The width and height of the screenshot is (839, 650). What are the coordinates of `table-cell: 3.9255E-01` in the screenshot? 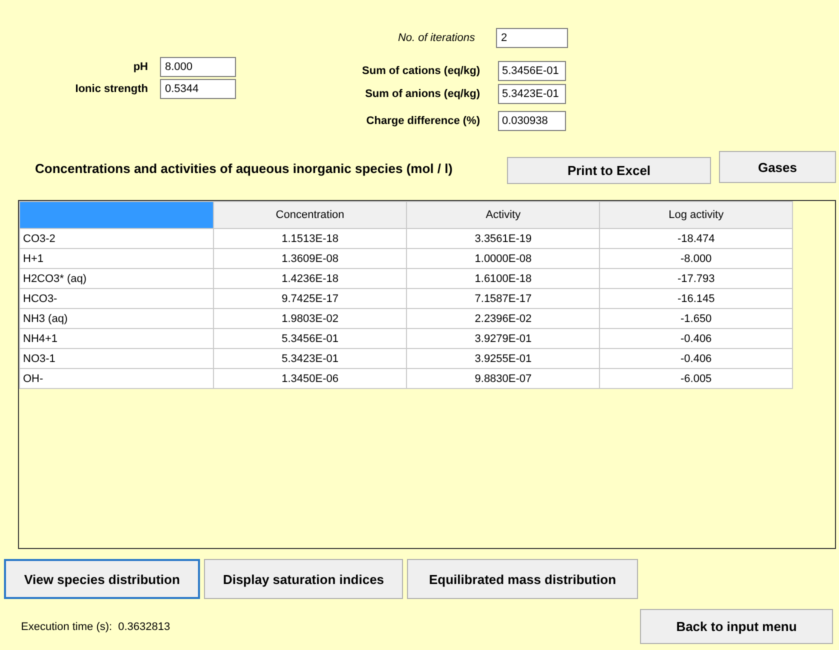 It's located at (503, 358).